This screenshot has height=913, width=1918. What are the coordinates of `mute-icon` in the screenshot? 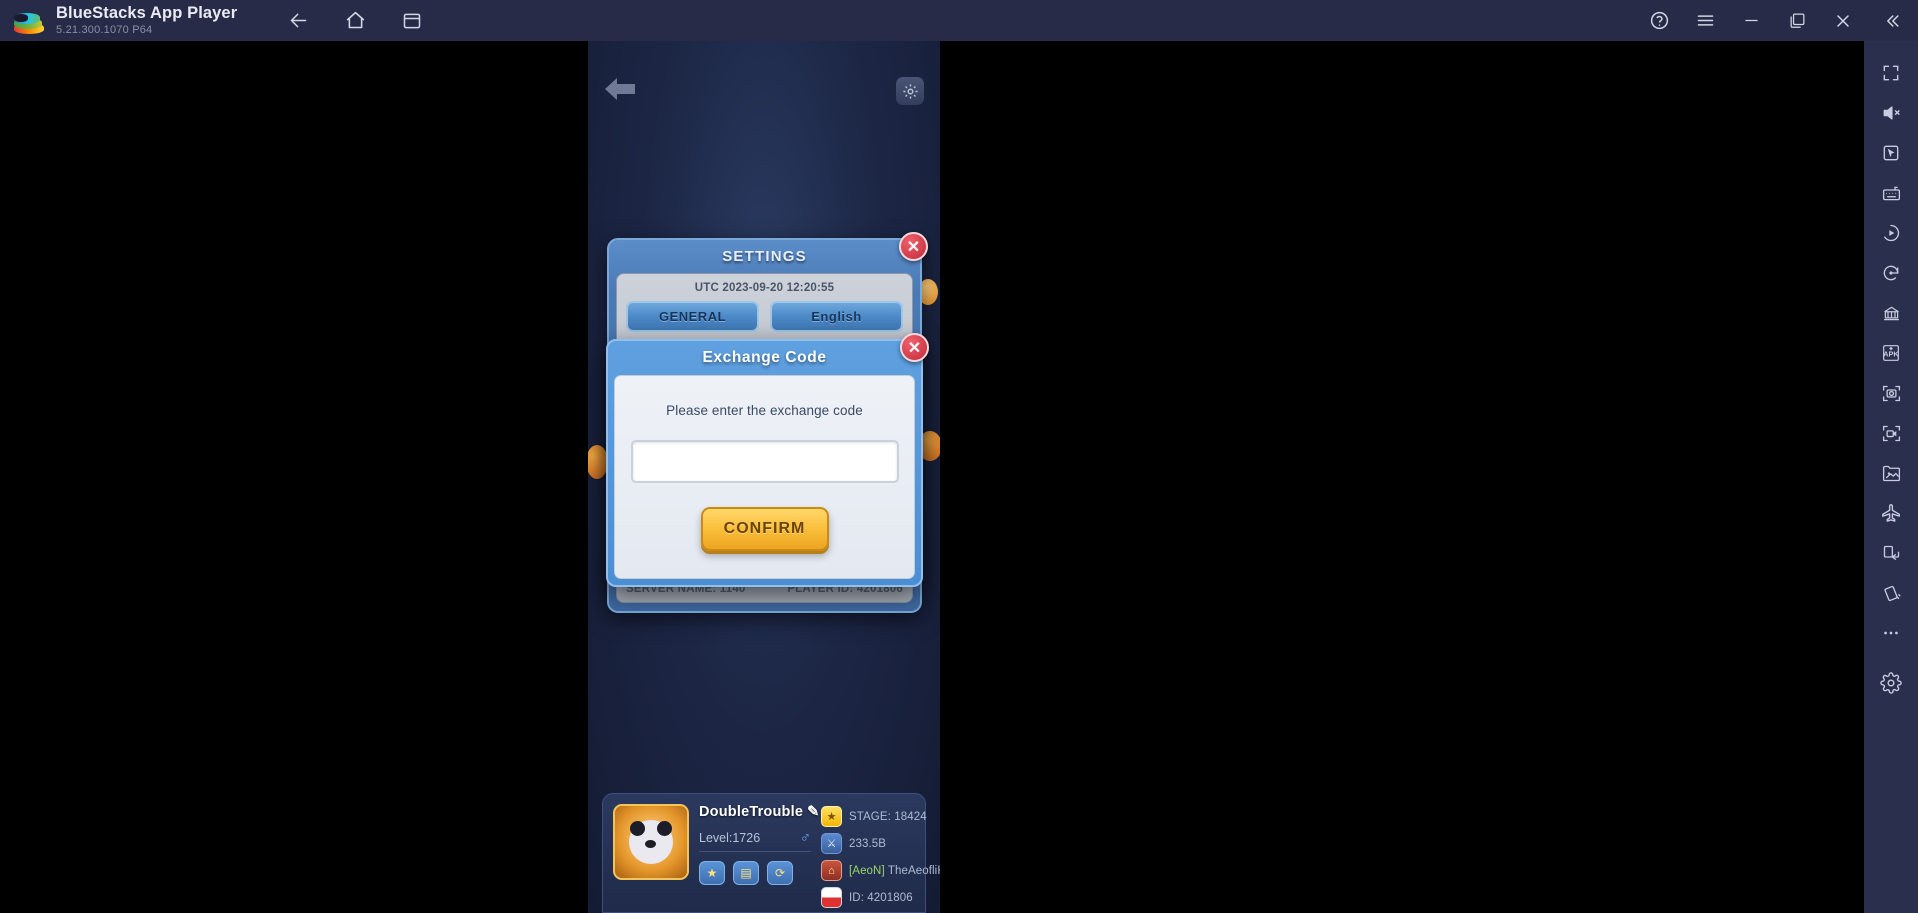 It's located at (1891, 113).